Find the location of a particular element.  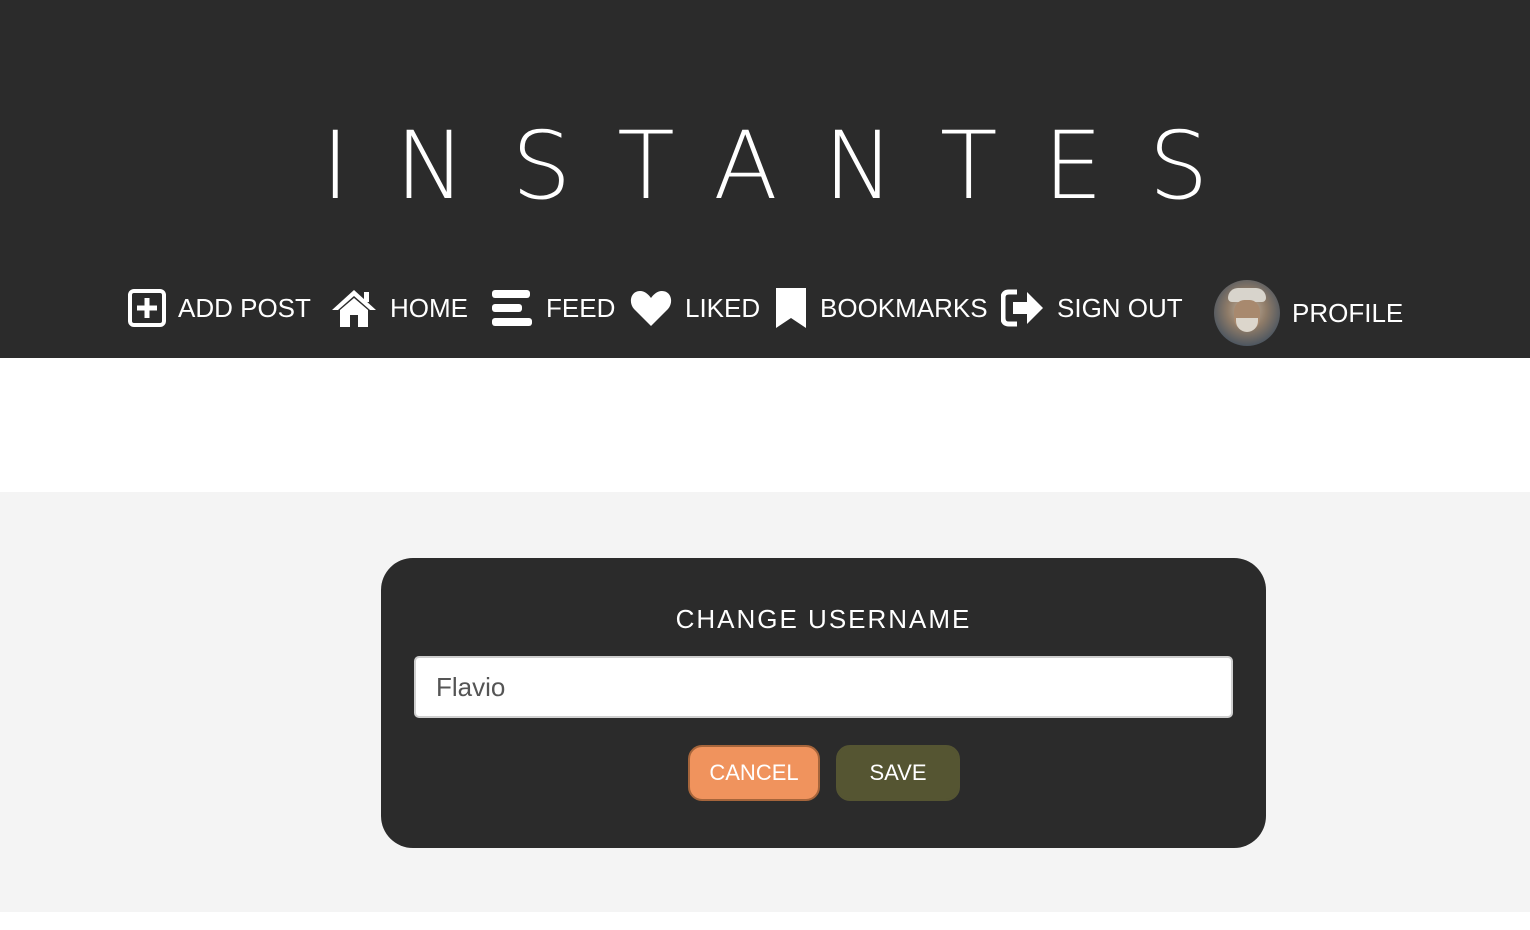

save-button: SAVE is located at coordinates (898, 773).